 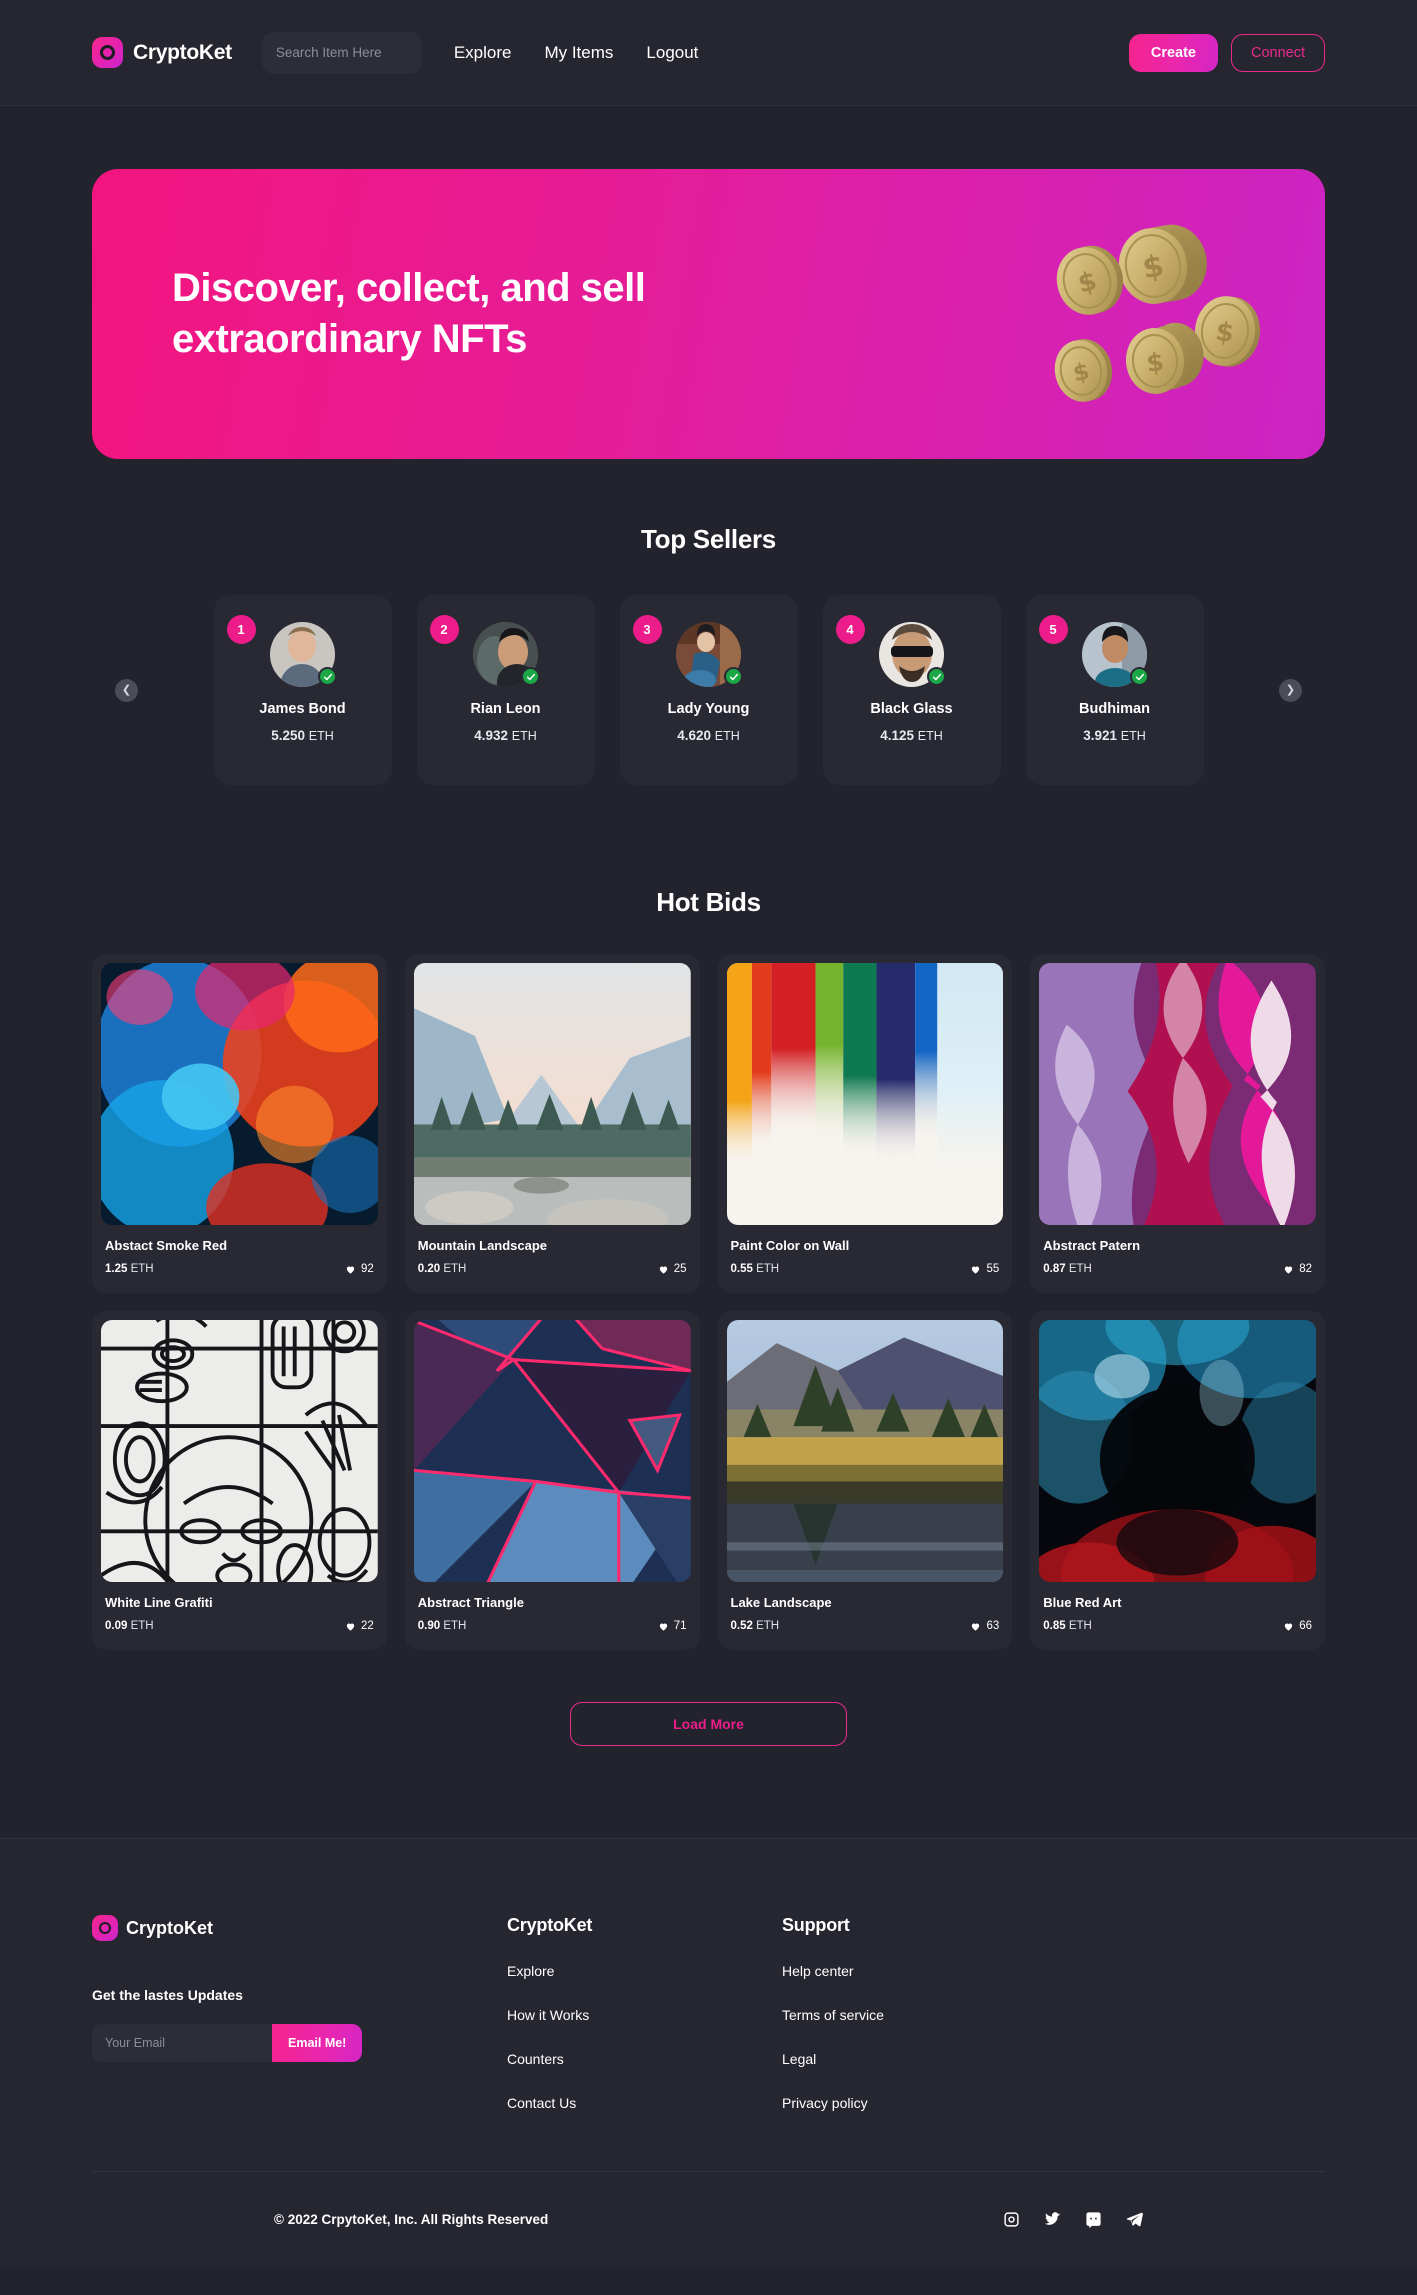 I want to click on nft-price-value: 0.55, so click(x=741, y=1269).